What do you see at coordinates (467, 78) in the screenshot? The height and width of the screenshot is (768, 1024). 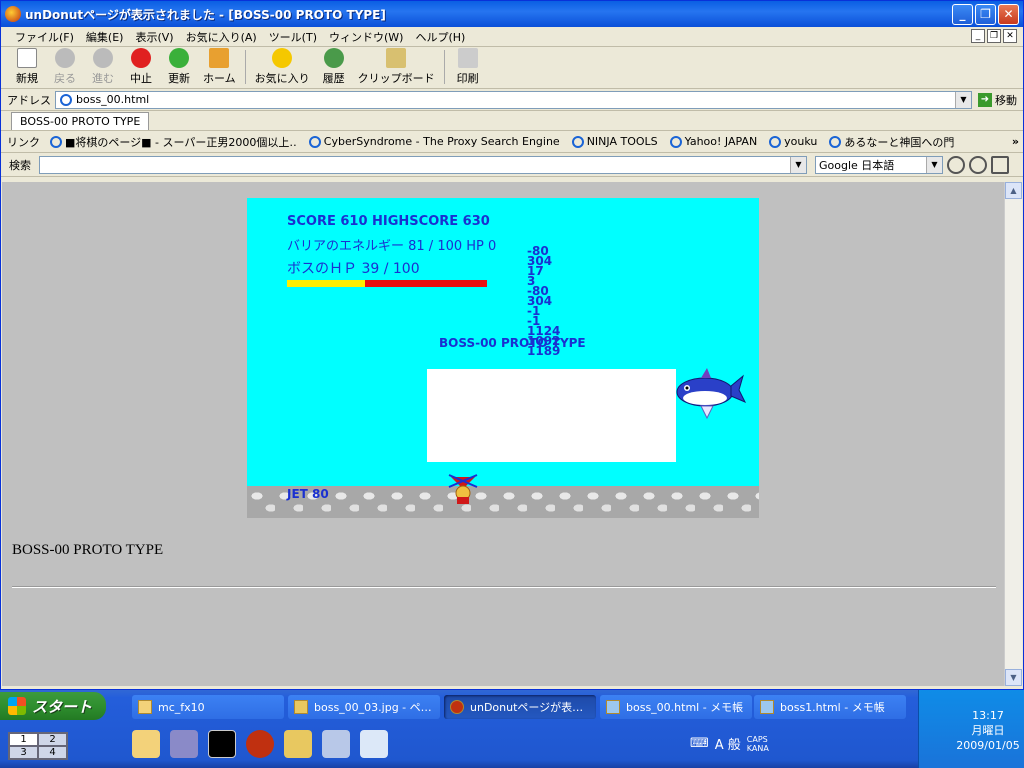 I see `print-label: 印刷` at bounding box center [467, 78].